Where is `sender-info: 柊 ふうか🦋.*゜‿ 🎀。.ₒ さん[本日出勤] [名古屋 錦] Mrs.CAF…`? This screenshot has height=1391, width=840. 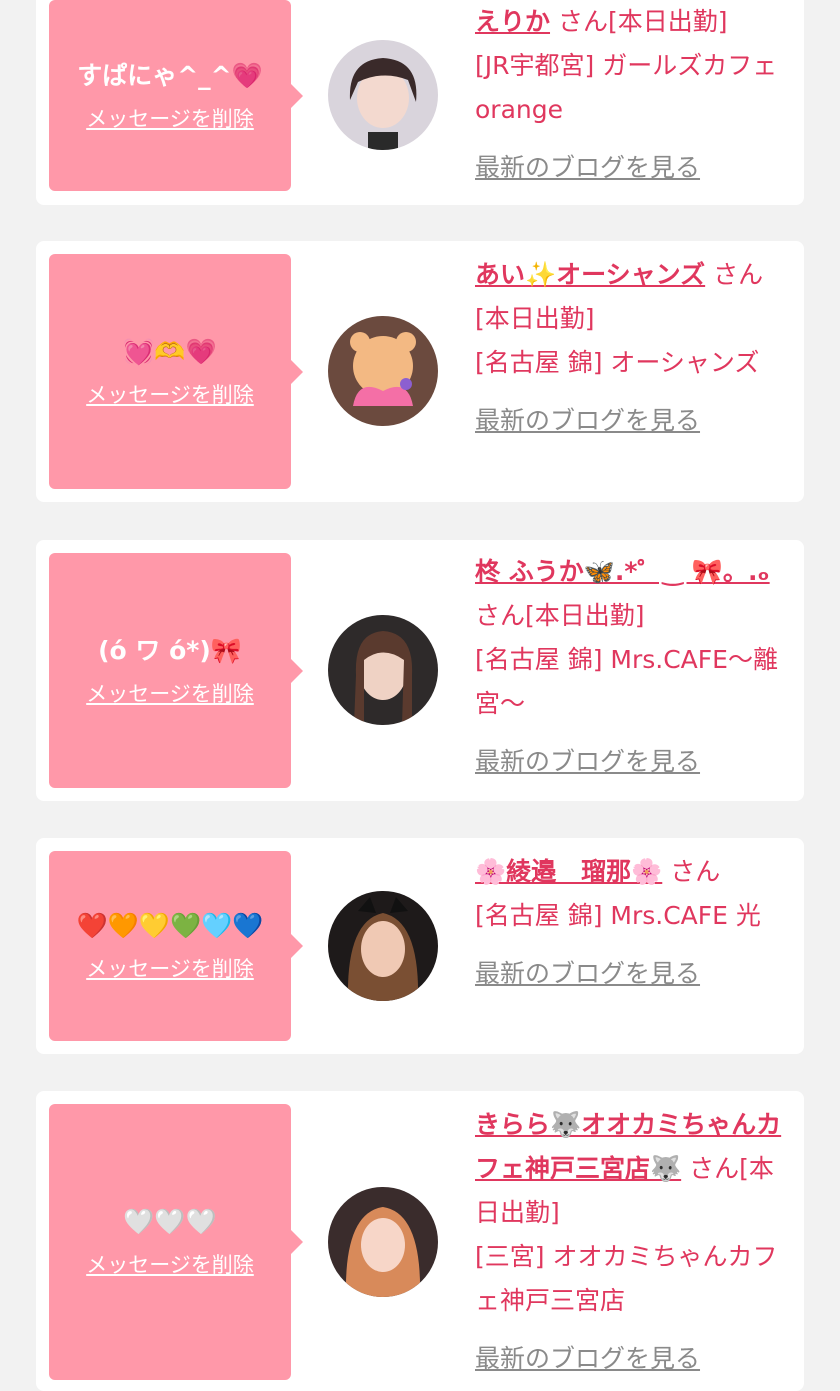 sender-info: 柊 ふうか🦋.*゜‿ 🎀。.ₒ さん[本日出勤] [名古屋 錦] Mrs.CAF… is located at coordinates (635, 667).